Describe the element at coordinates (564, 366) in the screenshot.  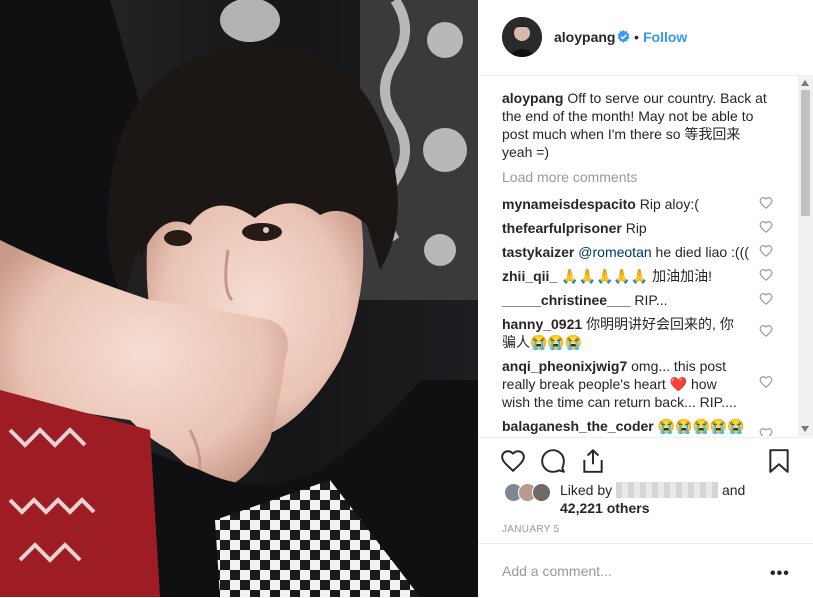
I see `comment-username: anqi_pheonixjwig7` at that location.